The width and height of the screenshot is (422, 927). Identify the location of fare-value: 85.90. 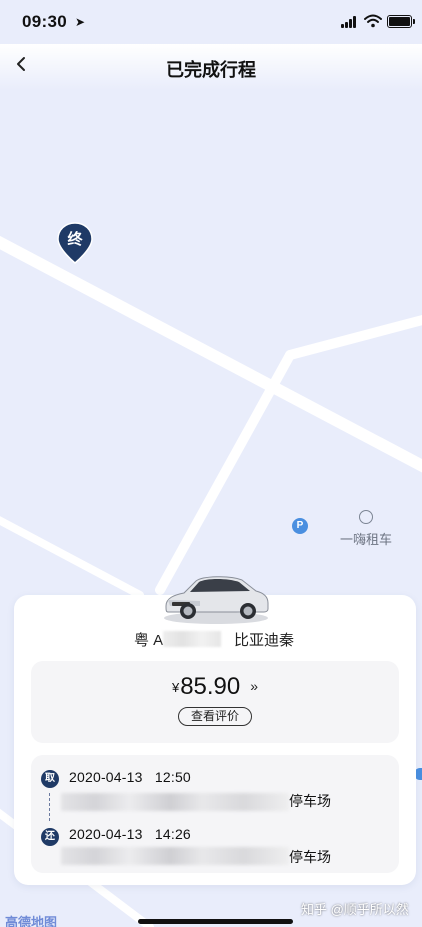
(210, 686).